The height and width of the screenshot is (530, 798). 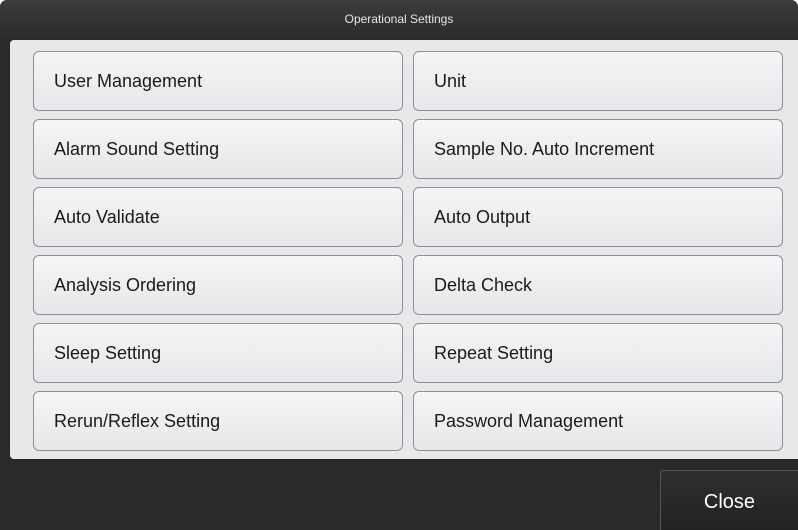 What do you see at coordinates (598, 353) in the screenshot?
I see `repeat-setting-button: Repeat Setting` at bounding box center [598, 353].